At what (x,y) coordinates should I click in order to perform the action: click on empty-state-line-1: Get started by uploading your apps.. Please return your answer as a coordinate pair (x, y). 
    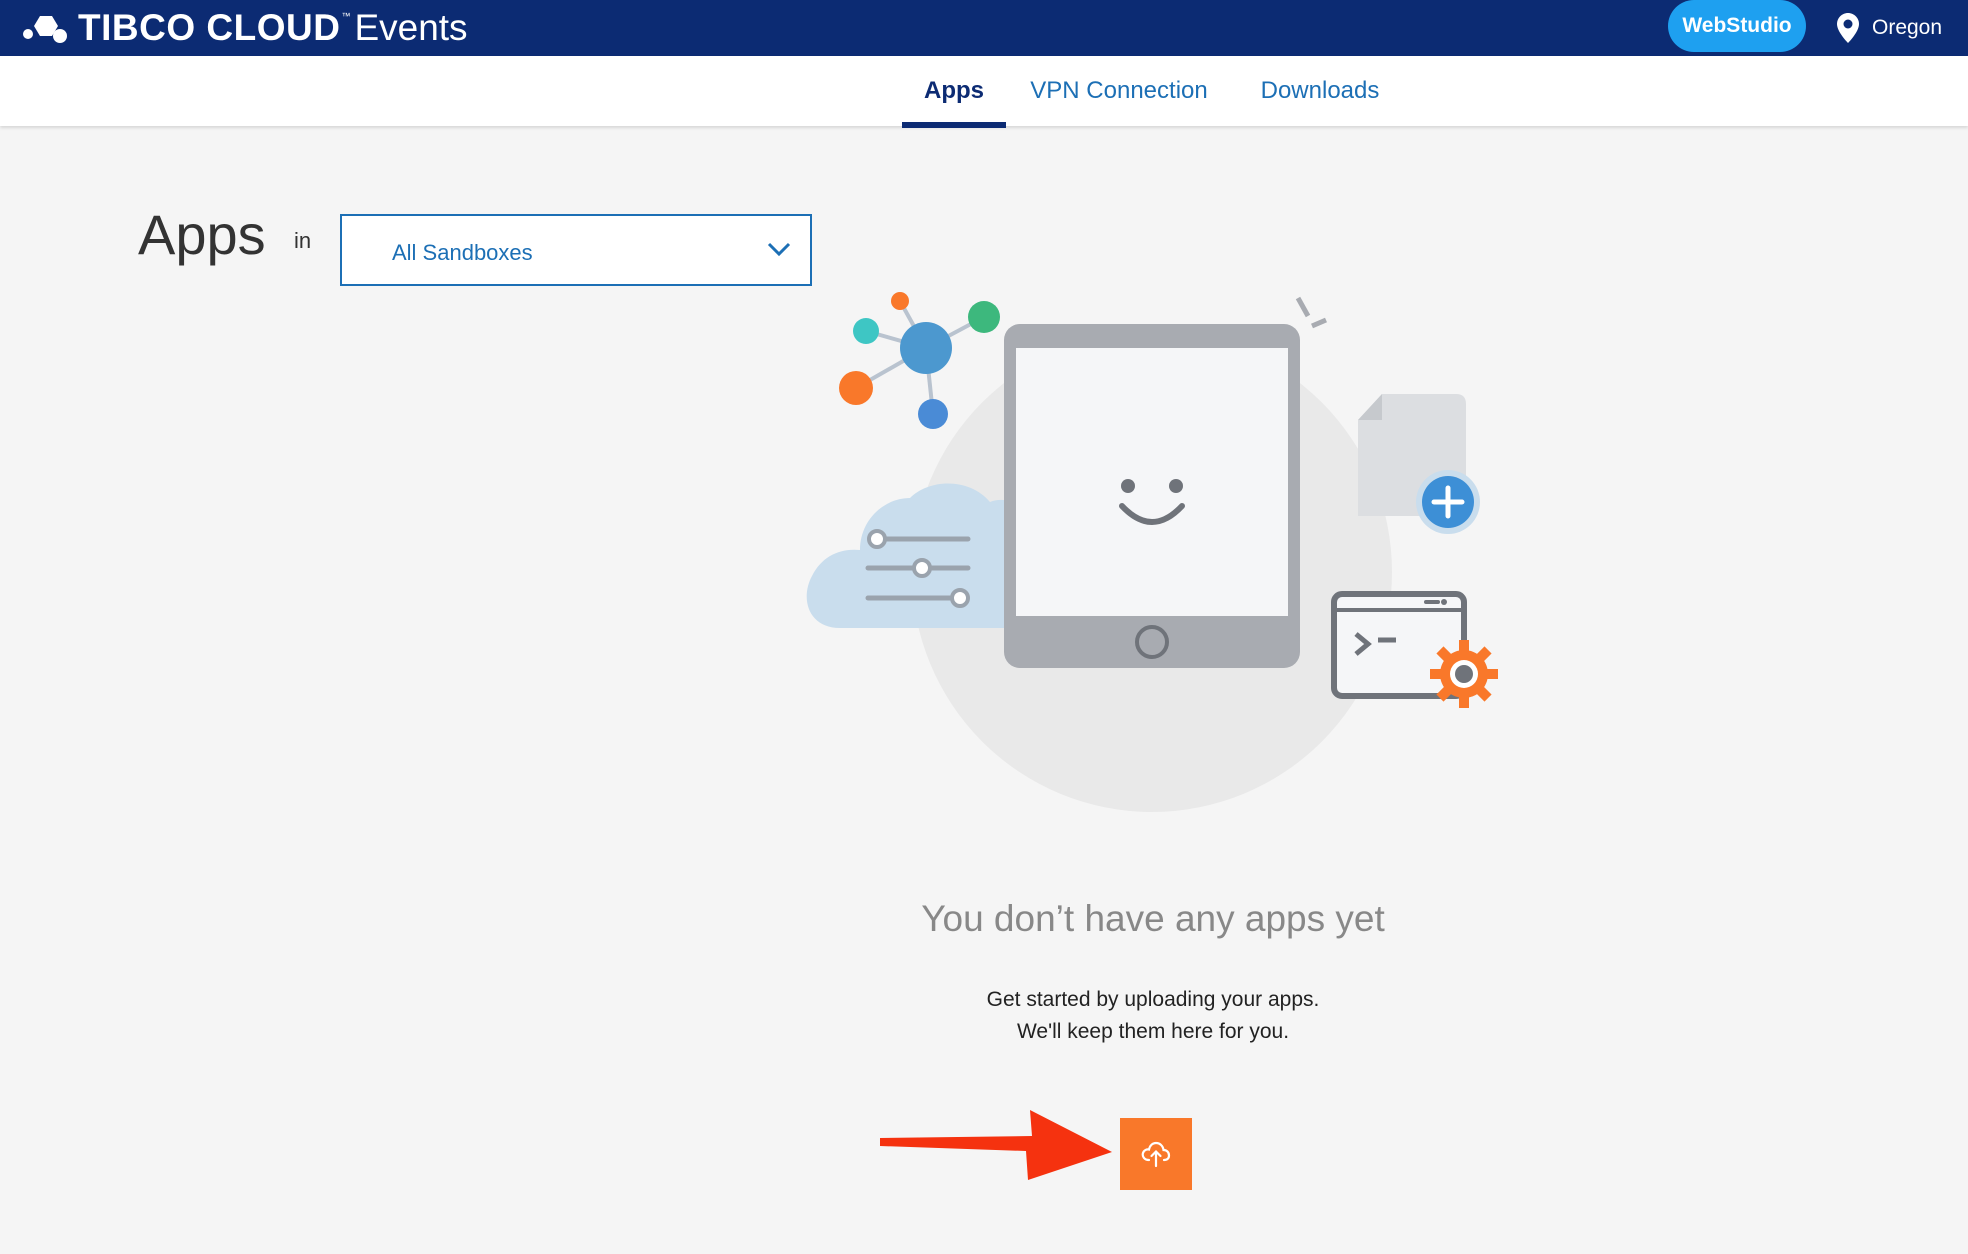
    Looking at the image, I should click on (1153, 999).